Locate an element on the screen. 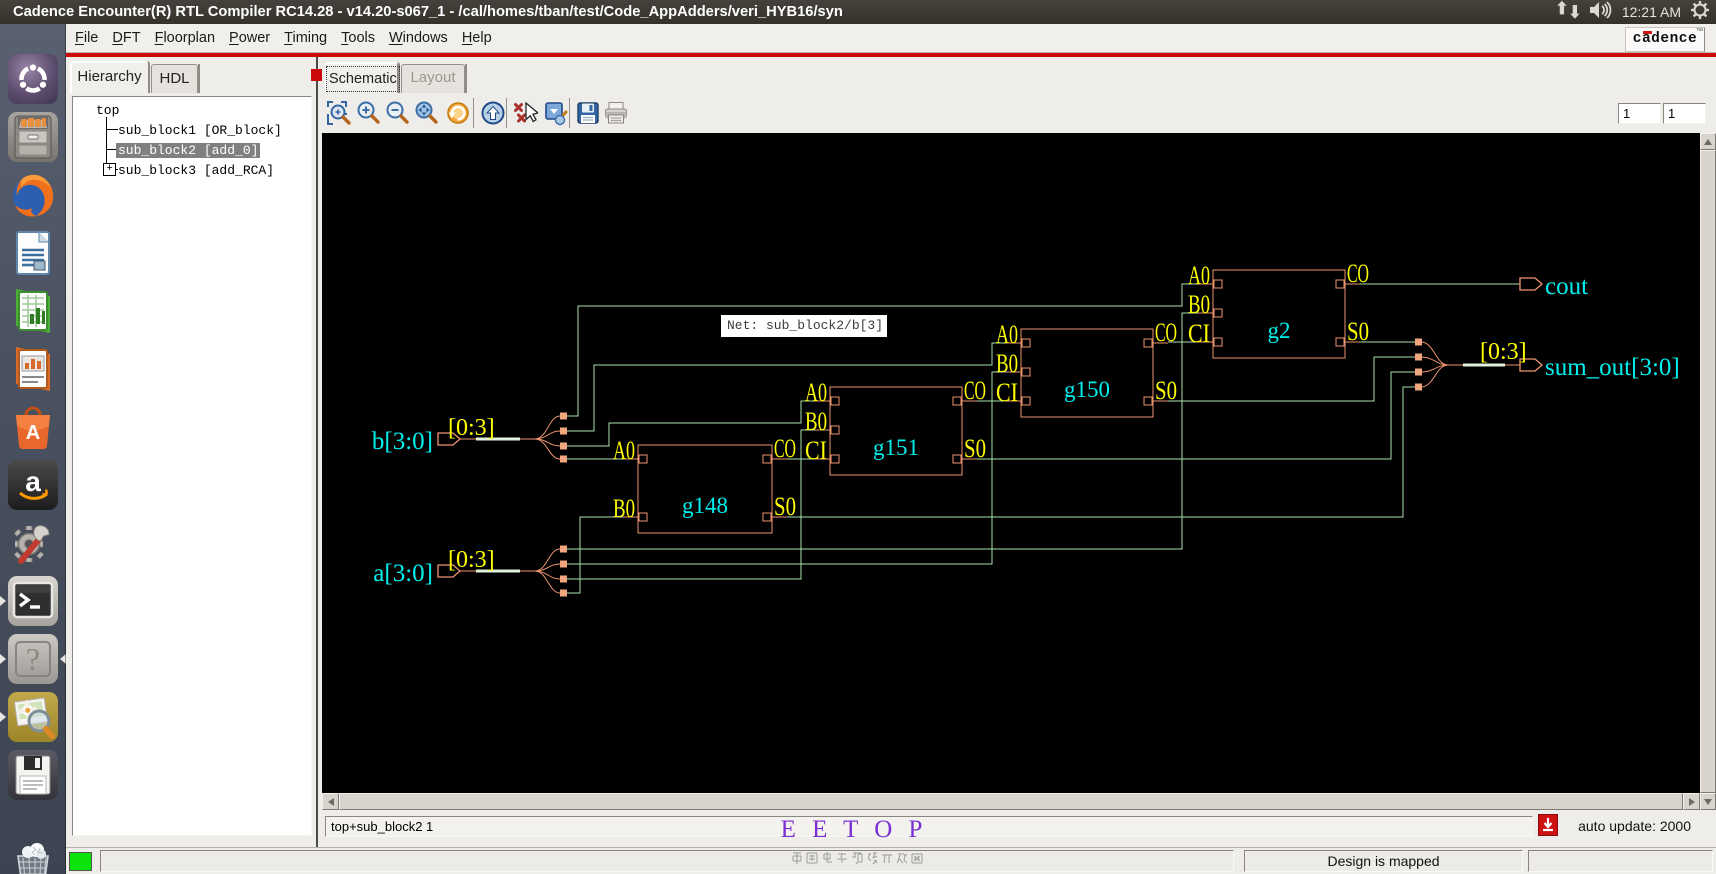 The image size is (1716, 874). tree-node: sub_block1 [OR_block] is located at coordinates (200, 130).